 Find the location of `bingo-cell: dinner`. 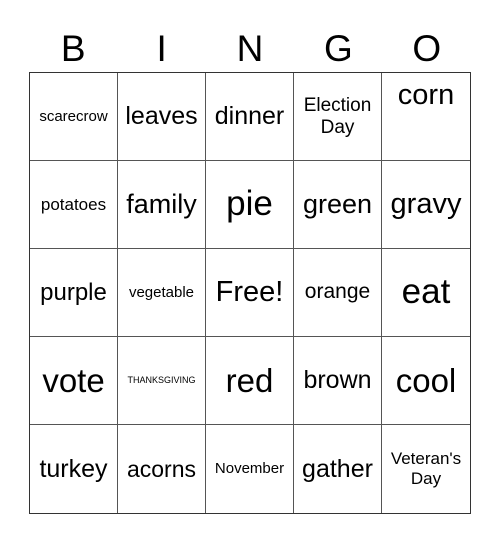

bingo-cell: dinner is located at coordinates (250, 117).